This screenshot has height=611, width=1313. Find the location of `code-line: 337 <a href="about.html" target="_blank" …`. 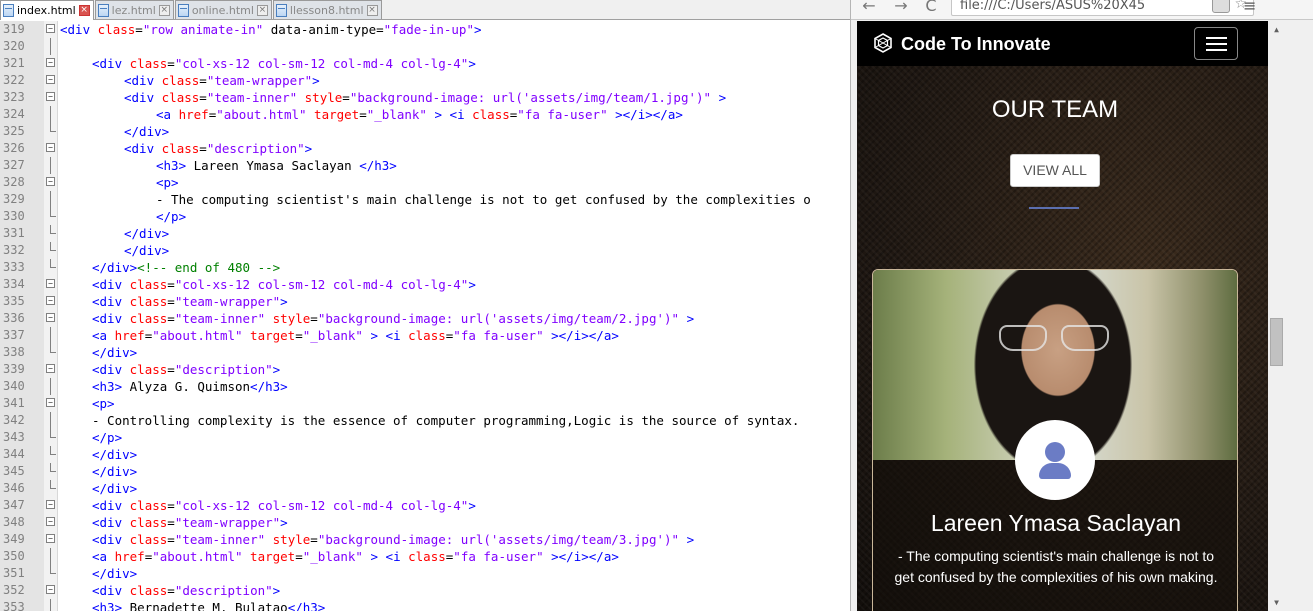

code-line: 337 <a href="about.html" target="_blank" … is located at coordinates (425, 335).